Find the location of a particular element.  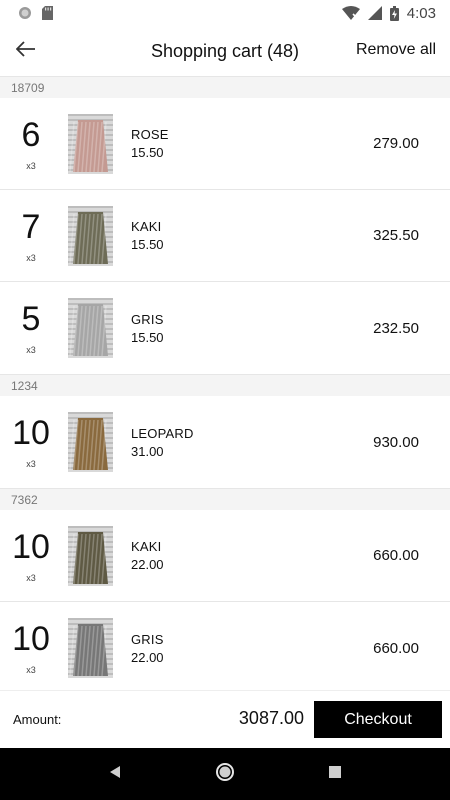

signal-icon is located at coordinates (374, 13).